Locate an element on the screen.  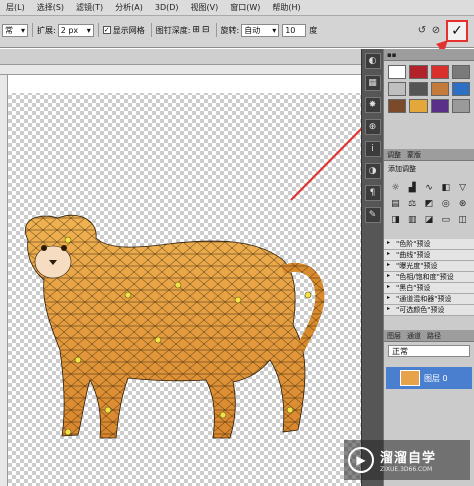
color-balance-icon: ⚖ is located at coordinates (412, 206).